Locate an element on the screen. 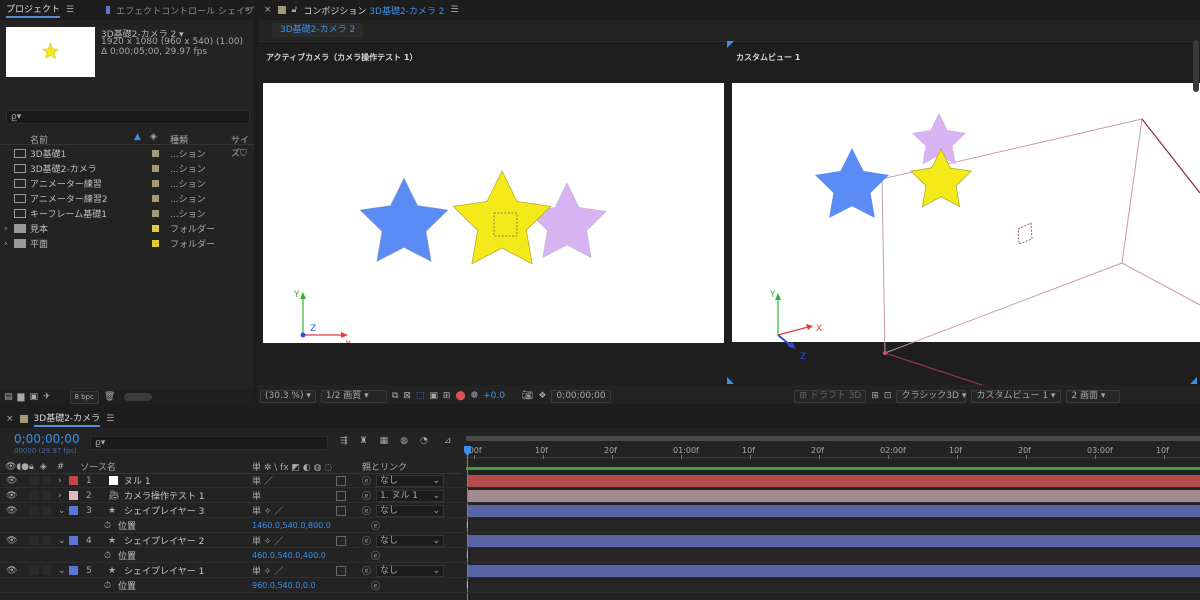 Image resolution: width=1200 pixels, height=600 pixels. close-timeline-icon: × is located at coordinates (10, 419).